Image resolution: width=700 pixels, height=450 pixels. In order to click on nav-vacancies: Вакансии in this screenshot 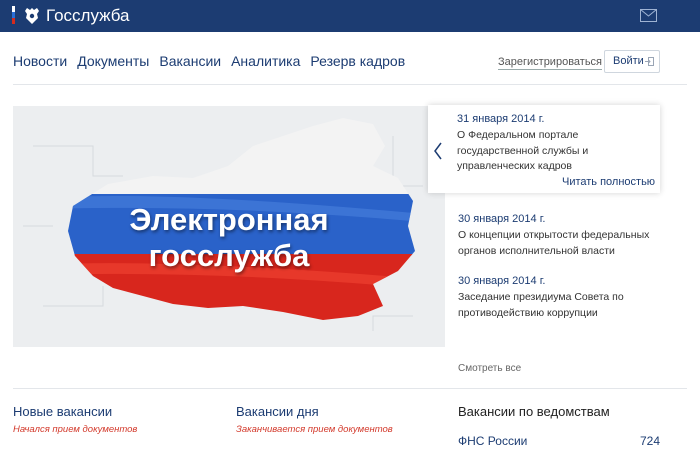, I will do `click(190, 61)`.